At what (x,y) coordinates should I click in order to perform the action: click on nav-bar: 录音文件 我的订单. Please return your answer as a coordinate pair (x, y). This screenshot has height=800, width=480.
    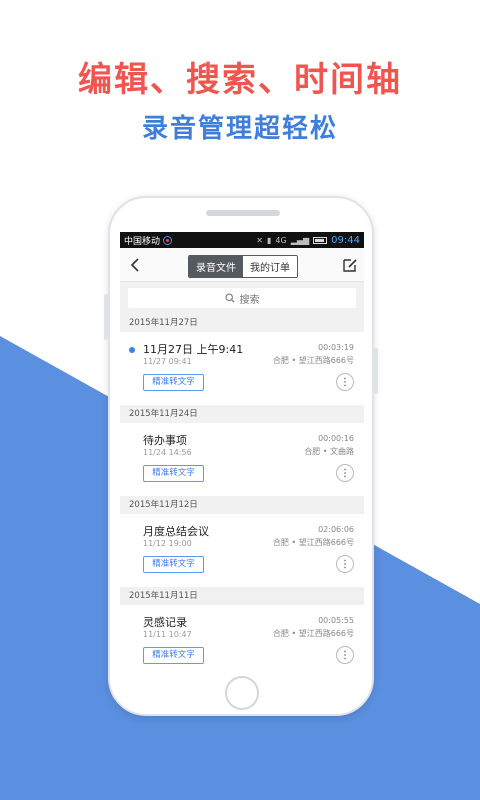
    Looking at the image, I should click on (242, 265).